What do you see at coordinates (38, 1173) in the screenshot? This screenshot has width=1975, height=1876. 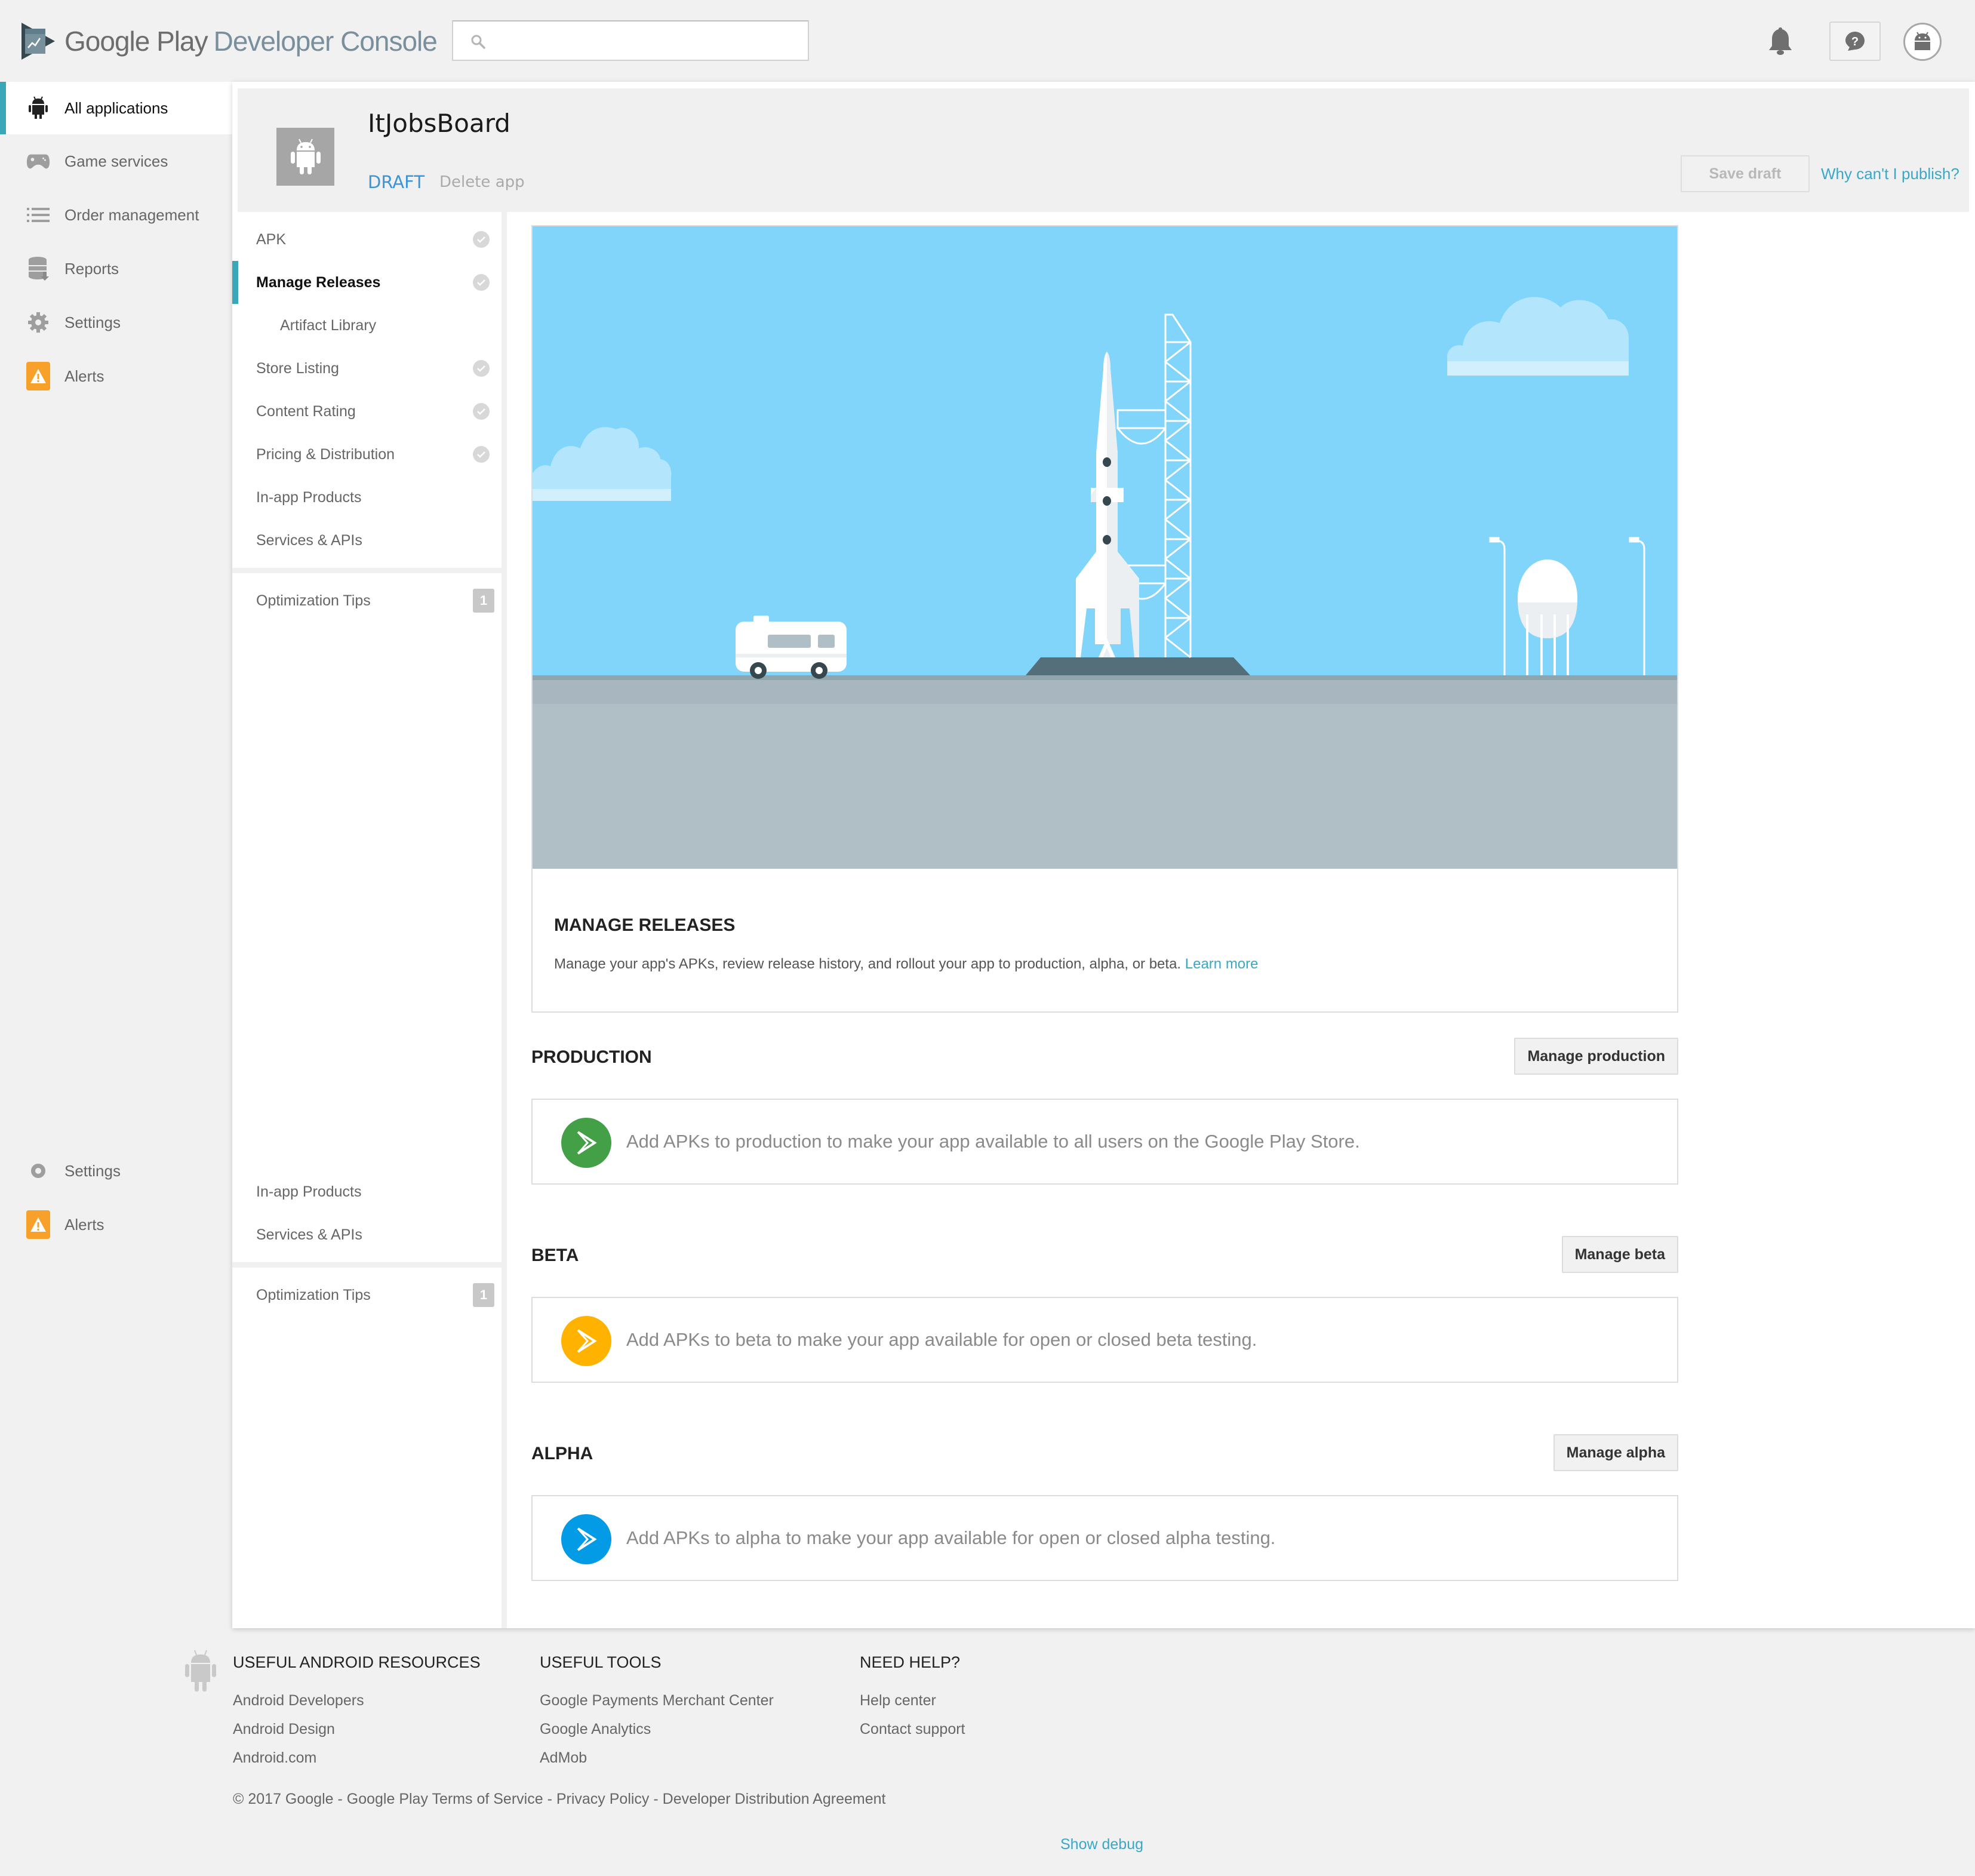 I see `gear-icon` at bounding box center [38, 1173].